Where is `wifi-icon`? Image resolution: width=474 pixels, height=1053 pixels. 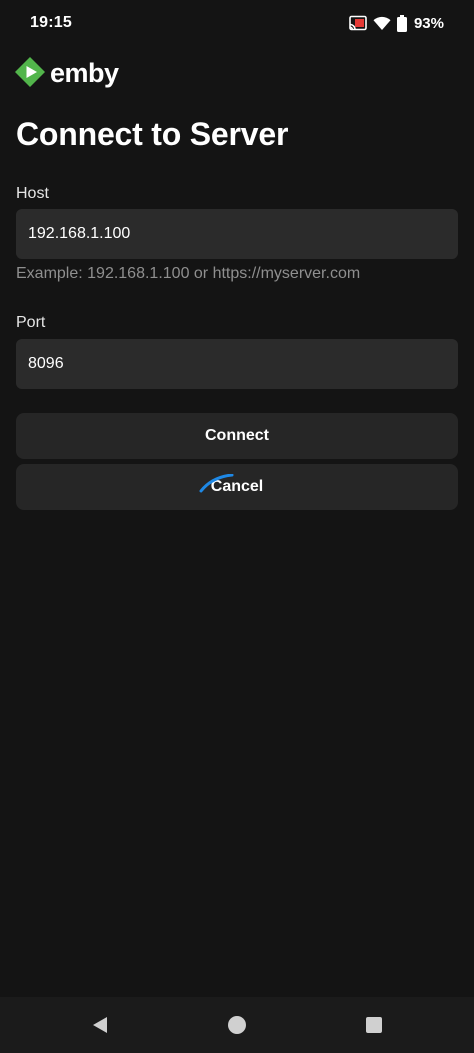
wifi-icon is located at coordinates (382, 23).